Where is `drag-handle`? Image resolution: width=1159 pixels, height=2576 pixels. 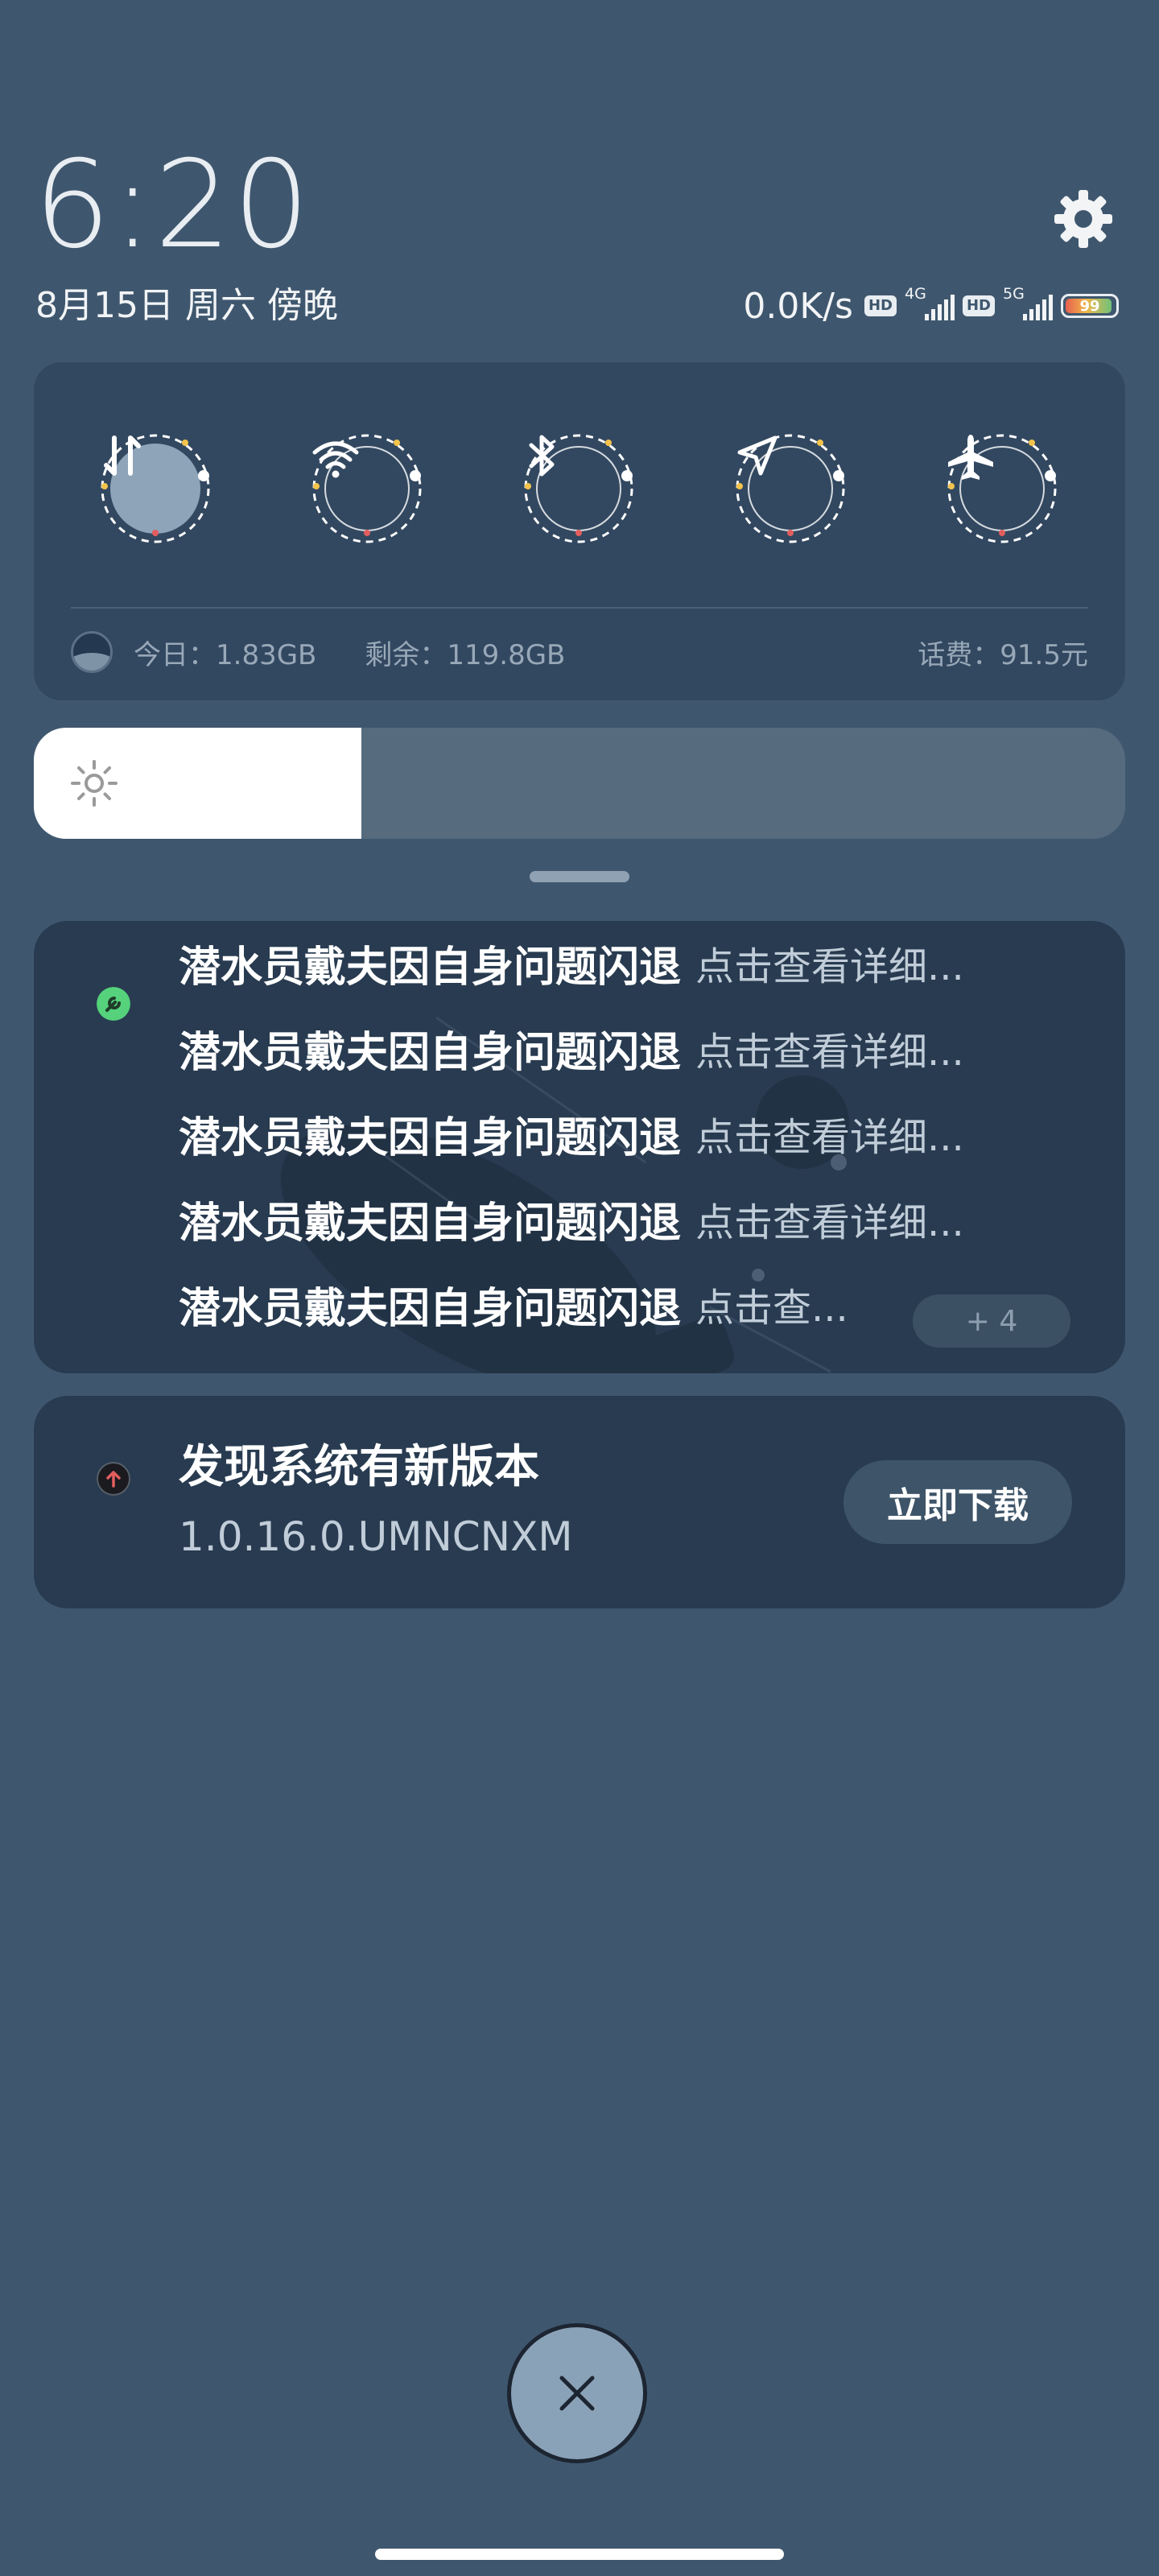
drag-handle is located at coordinates (579, 876).